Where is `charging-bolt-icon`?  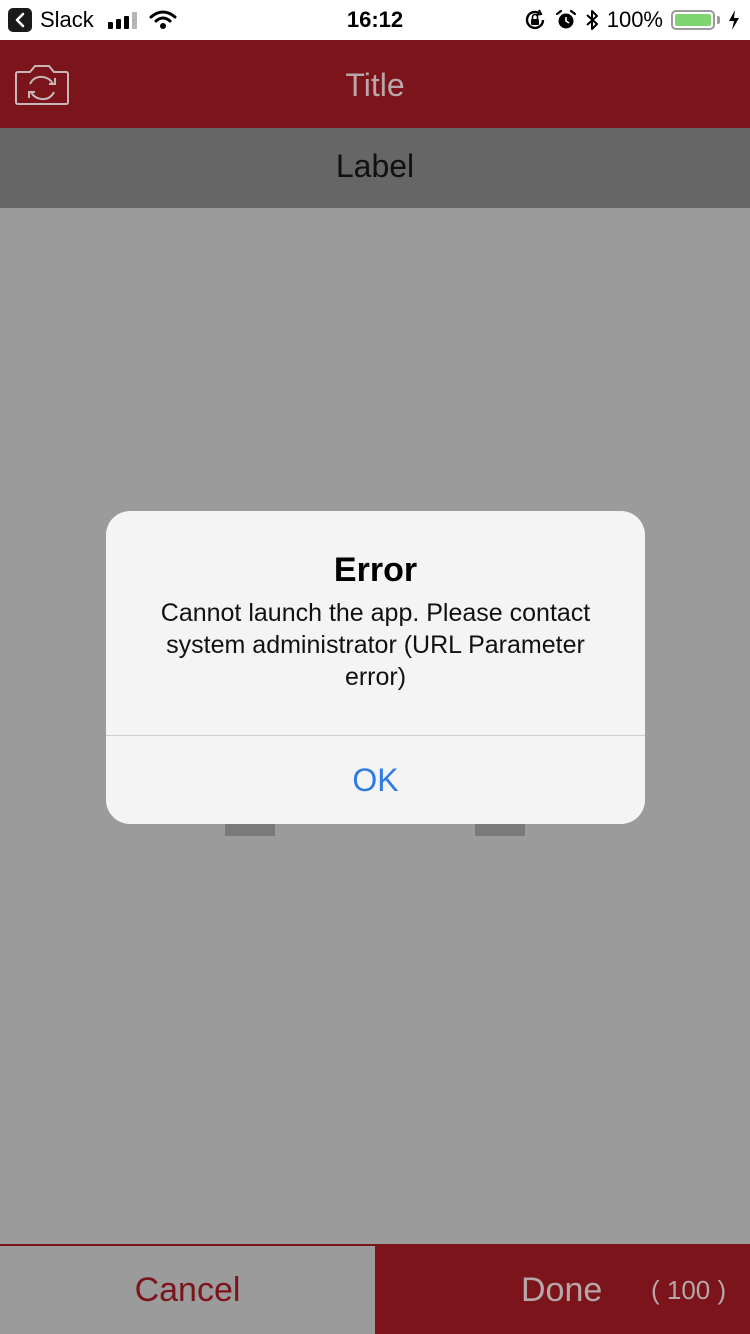 charging-bolt-icon is located at coordinates (734, 20).